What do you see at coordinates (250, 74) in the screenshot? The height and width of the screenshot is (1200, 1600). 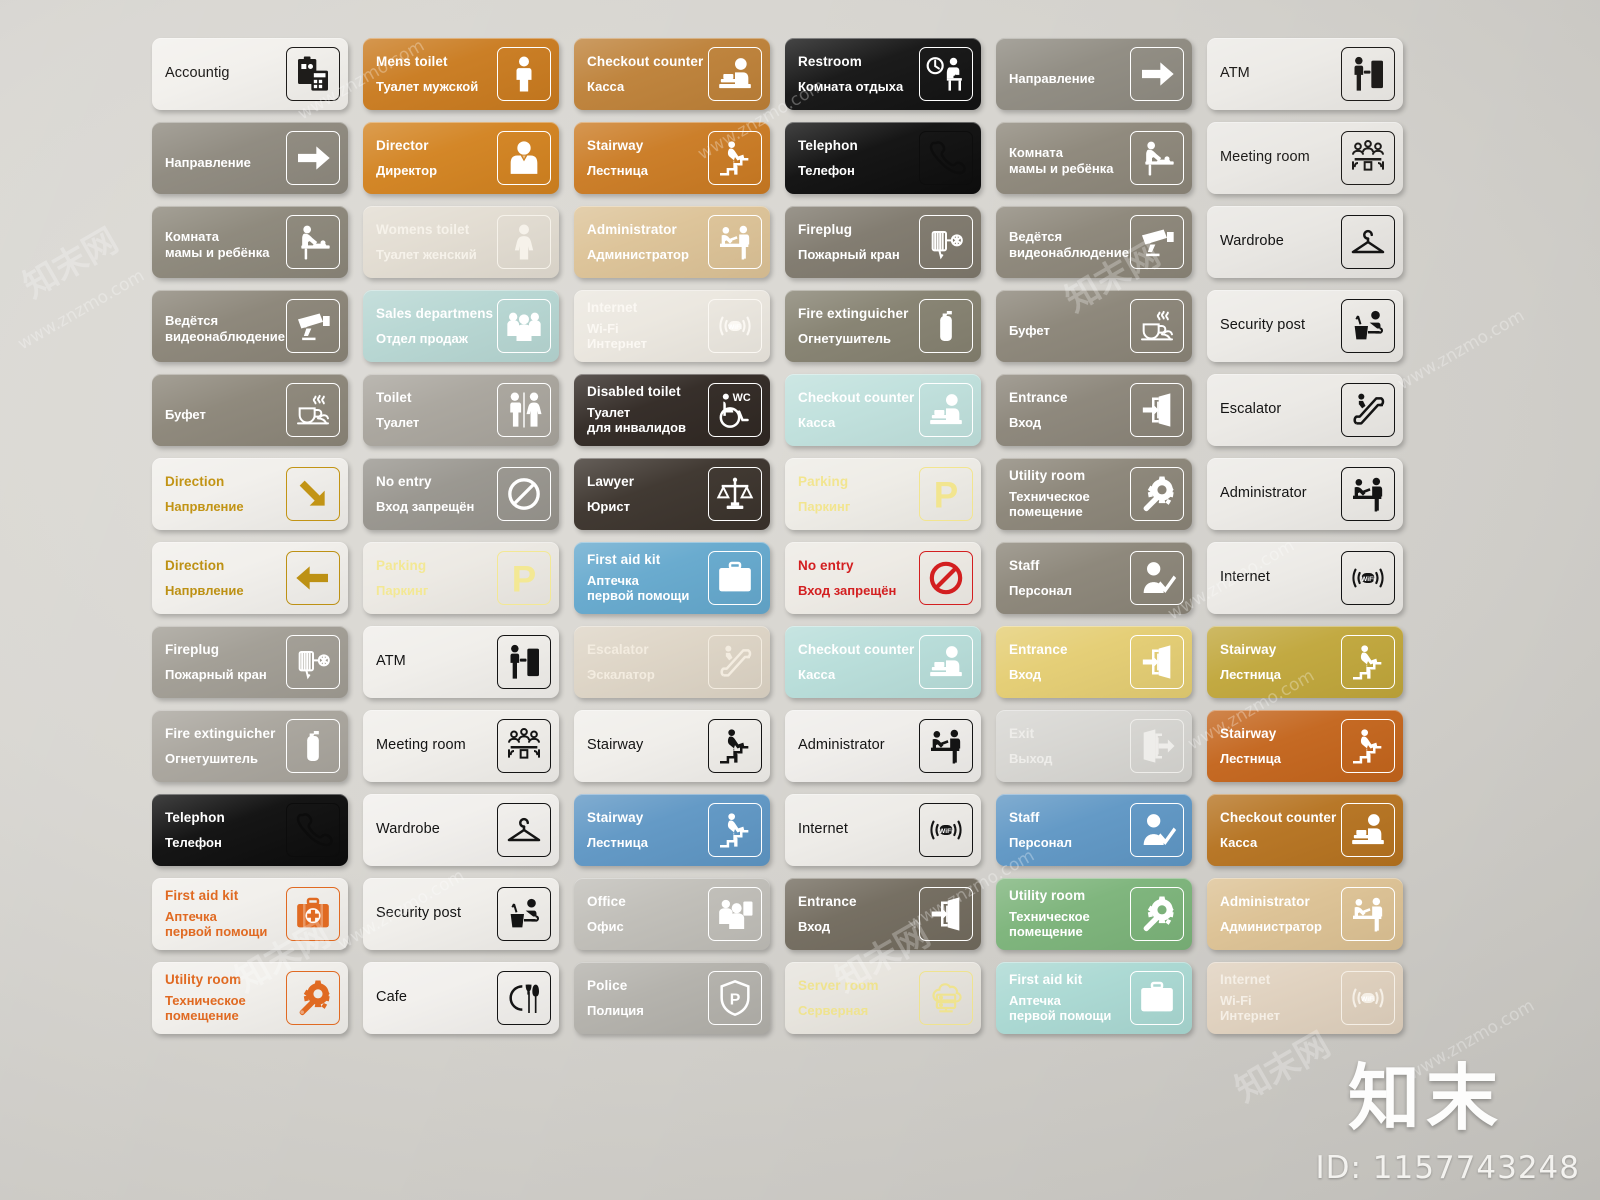 I see `sign-plate: Accountig` at bounding box center [250, 74].